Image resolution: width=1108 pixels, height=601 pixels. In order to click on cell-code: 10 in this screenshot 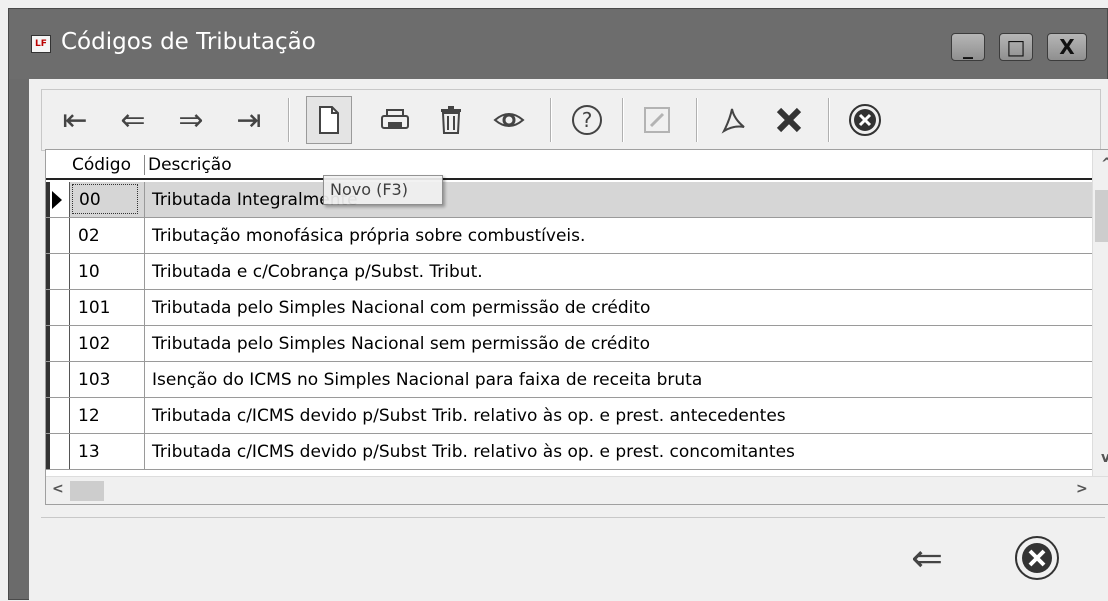, I will do `click(89, 272)`.